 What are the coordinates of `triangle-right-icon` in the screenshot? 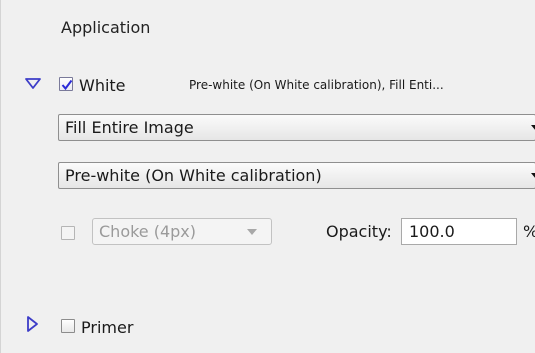 It's located at (32, 324).